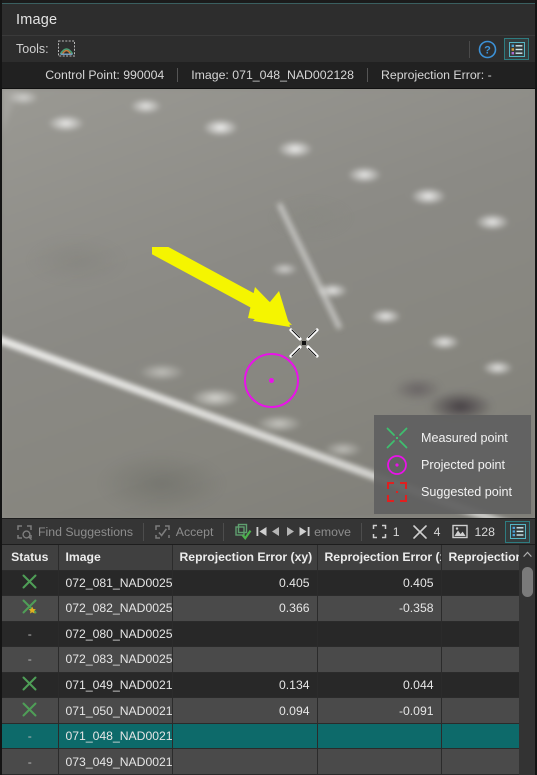 The image size is (537, 775). What do you see at coordinates (243, 531) in the screenshot?
I see `remove-stack-check-icon` at bounding box center [243, 531].